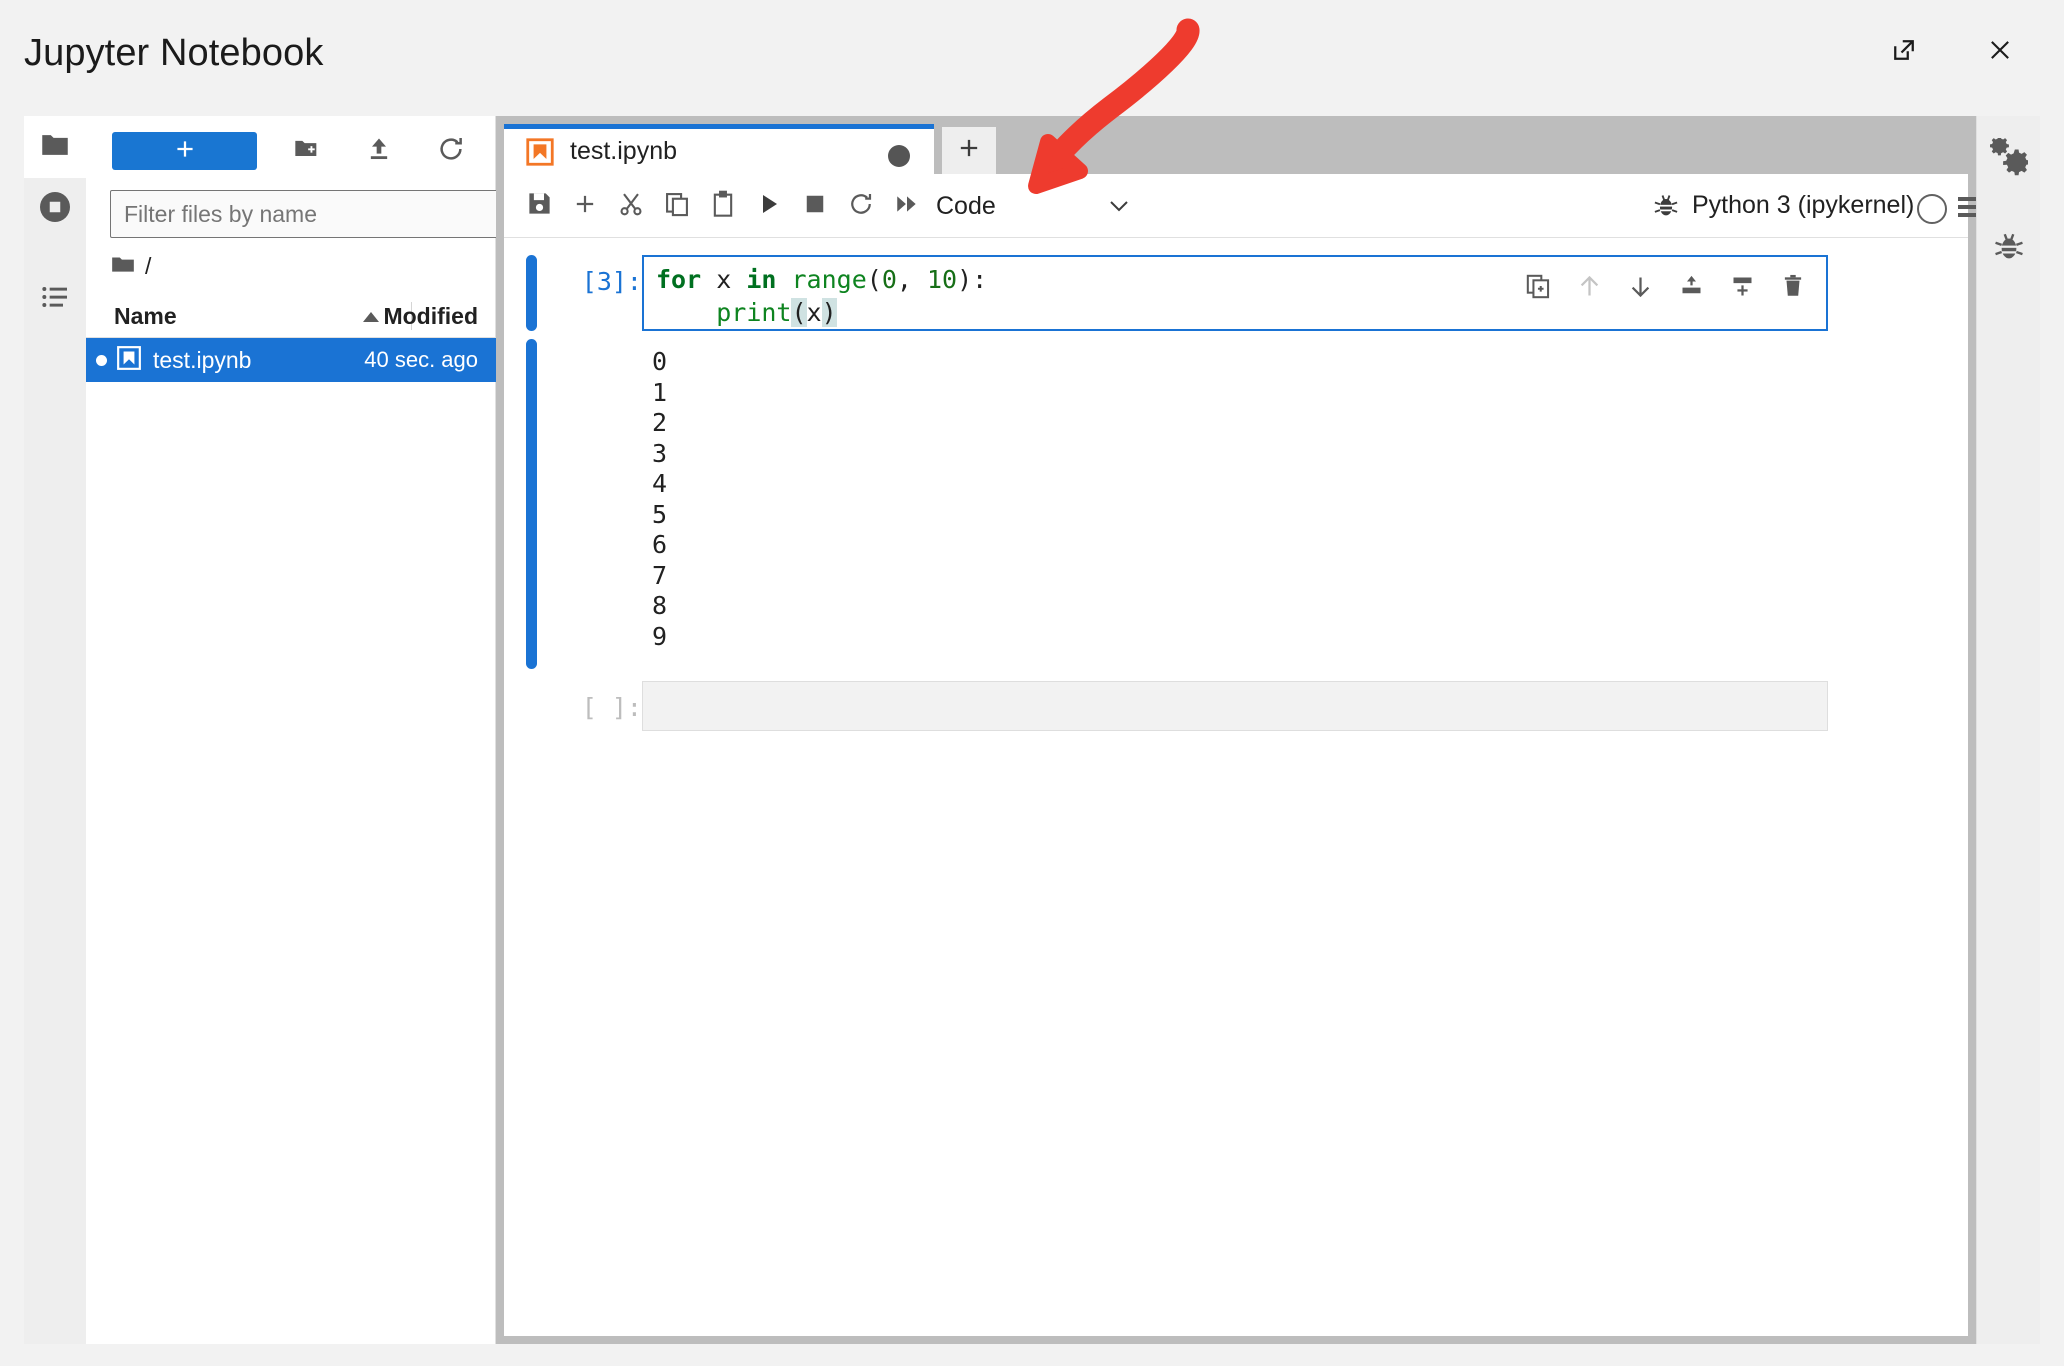 This screenshot has height=1366, width=2064. What do you see at coordinates (148, 265) in the screenshot?
I see `breadcrumb-path: /` at bounding box center [148, 265].